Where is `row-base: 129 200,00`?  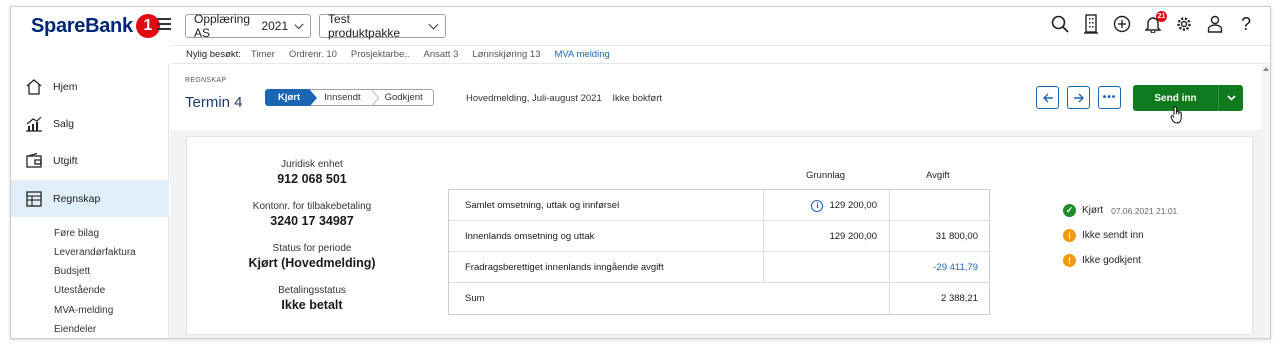
row-base: 129 200,00 is located at coordinates (826, 236).